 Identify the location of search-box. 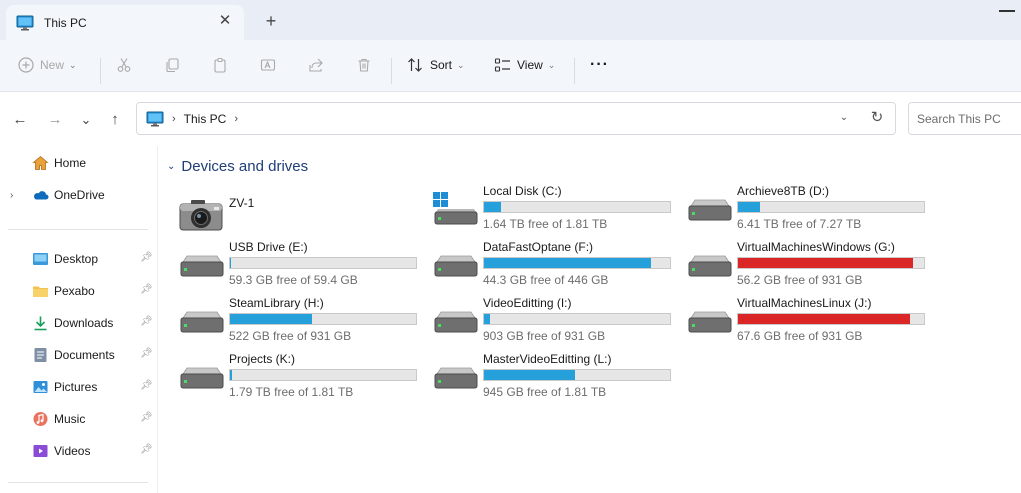
(964, 118).